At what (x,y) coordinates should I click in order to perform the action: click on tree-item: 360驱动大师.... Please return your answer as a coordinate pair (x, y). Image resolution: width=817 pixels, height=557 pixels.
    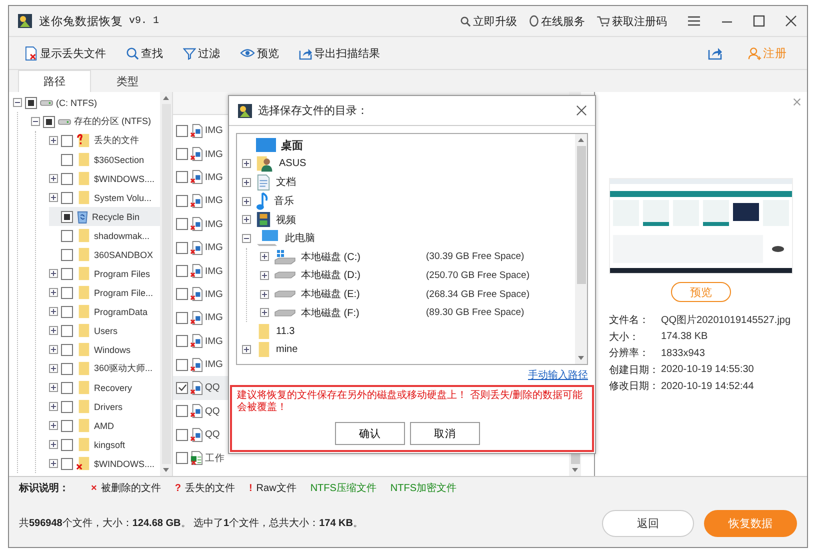
    Looking at the image, I should click on (123, 368).